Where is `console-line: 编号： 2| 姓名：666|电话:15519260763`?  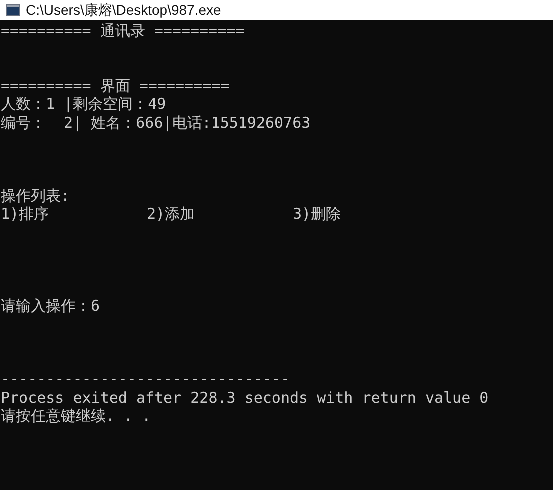
console-line: 编号： 2| 姓名：666|电话:15519260763 is located at coordinates (156, 123).